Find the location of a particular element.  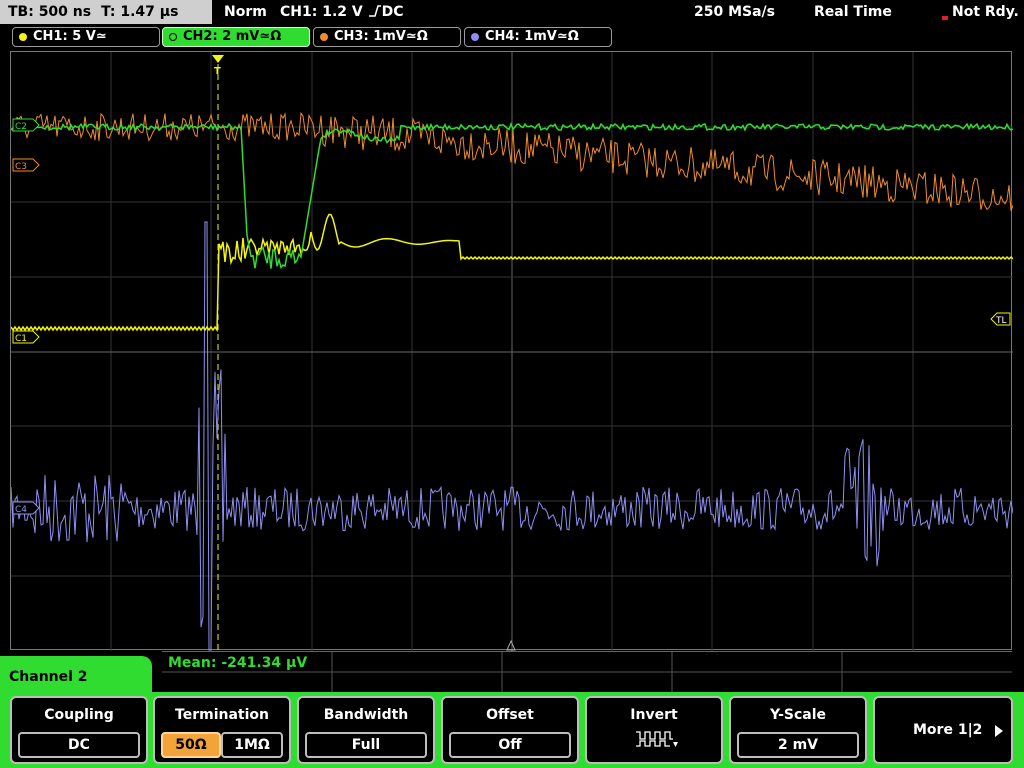

invert-waveform-icon is located at coordinates (657, 739).